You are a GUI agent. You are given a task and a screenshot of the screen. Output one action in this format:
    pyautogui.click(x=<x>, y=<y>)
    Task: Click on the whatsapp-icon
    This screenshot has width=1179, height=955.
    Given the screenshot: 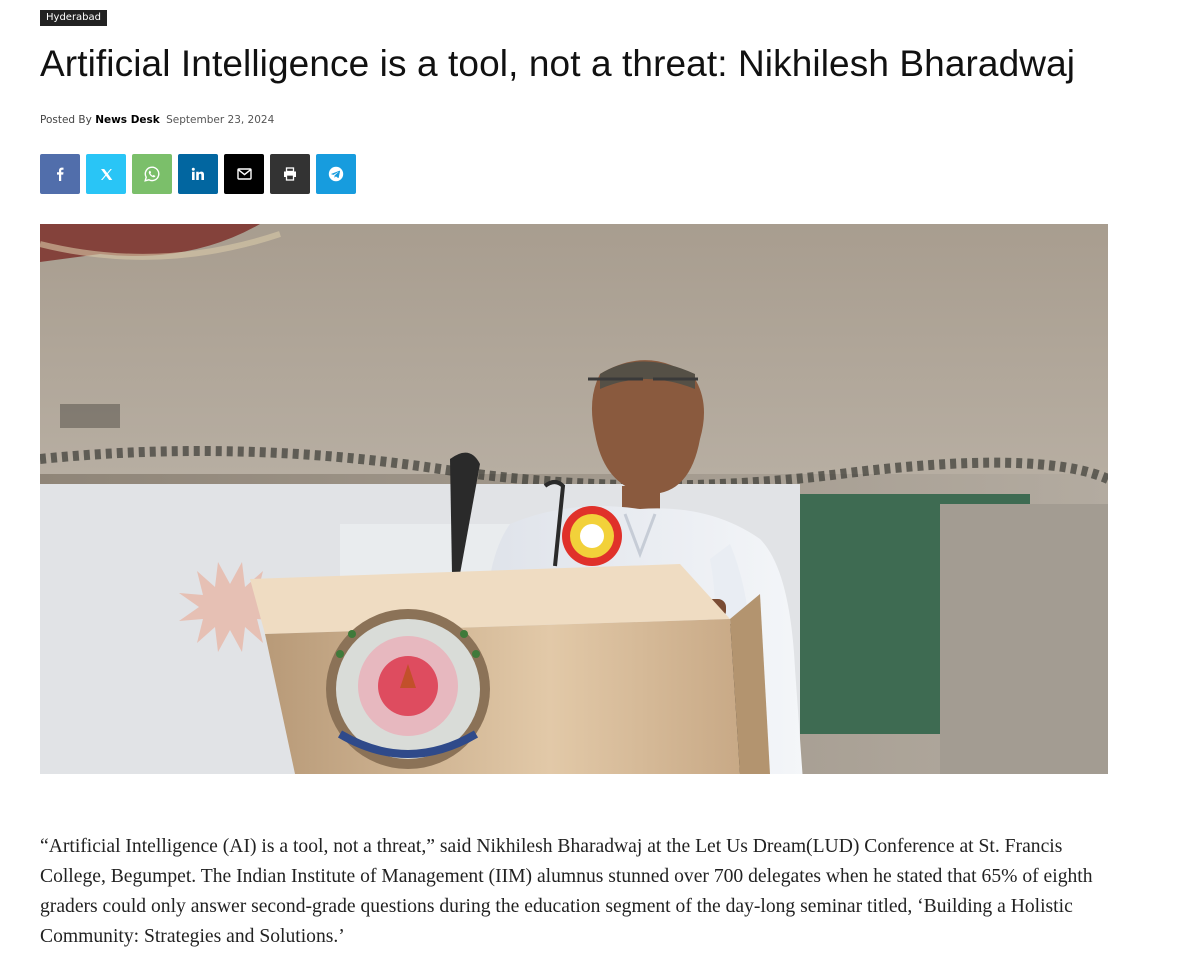 What is the action you would take?
    pyautogui.click(x=152, y=174)
    